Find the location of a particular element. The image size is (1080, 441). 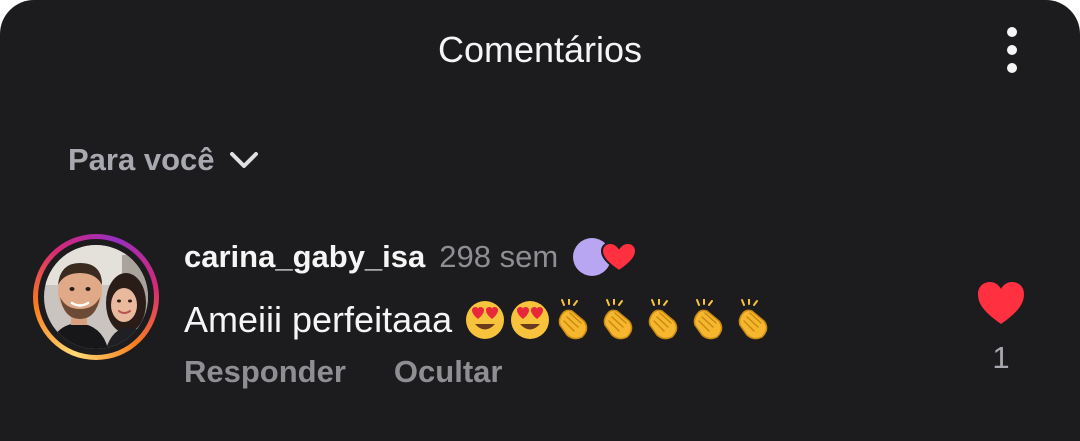

comment-username: carina_gaby_isa is located at coordinates (304, 257).